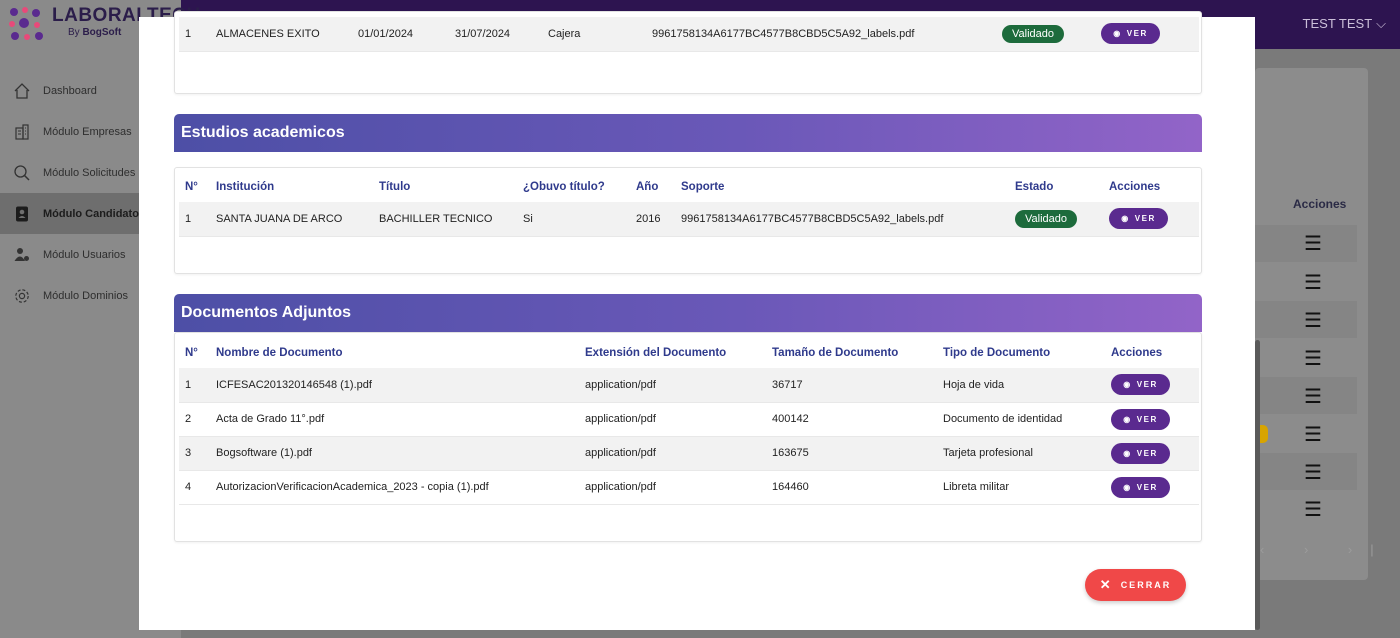 Image resolution: width=1400 pixels, height=638 pixels. Describe the element at coordinates (688, 133) in the screenshot. I see `studies-title: Estudios academicos` at that location.